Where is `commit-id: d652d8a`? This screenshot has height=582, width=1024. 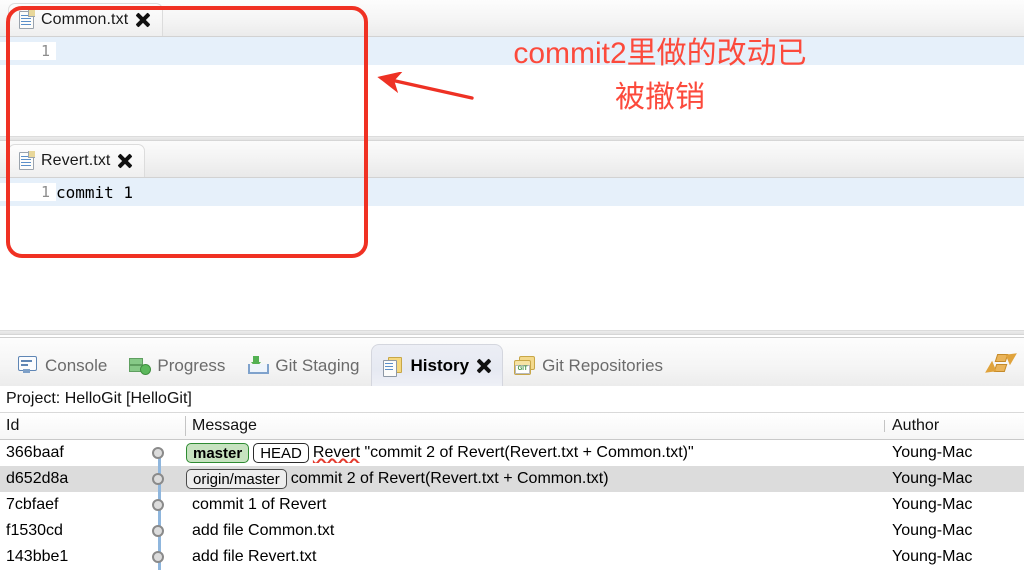 commit-id: d652d8a is located at coordinates (37, 478).